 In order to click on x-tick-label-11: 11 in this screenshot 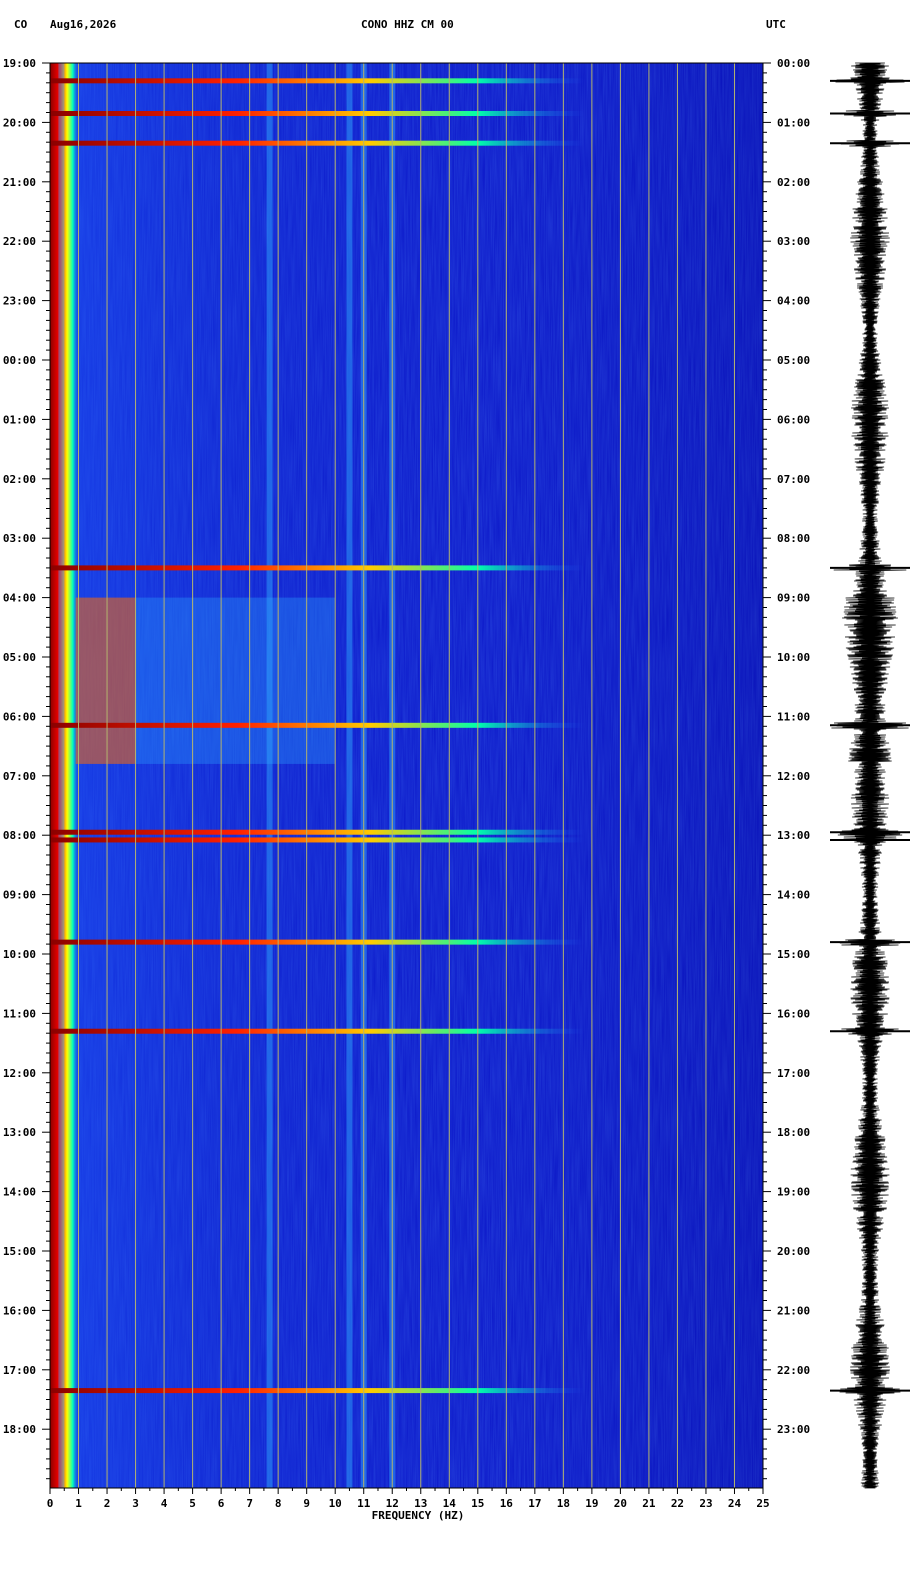, I will do `click(364, 1503)`.